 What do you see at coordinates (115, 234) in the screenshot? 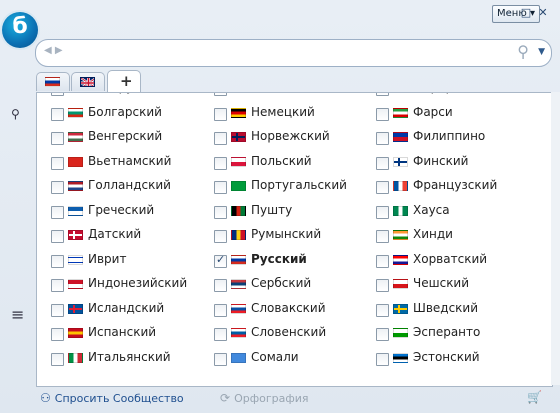
I see `language-label: Датский` at bounding box center [115, 234].